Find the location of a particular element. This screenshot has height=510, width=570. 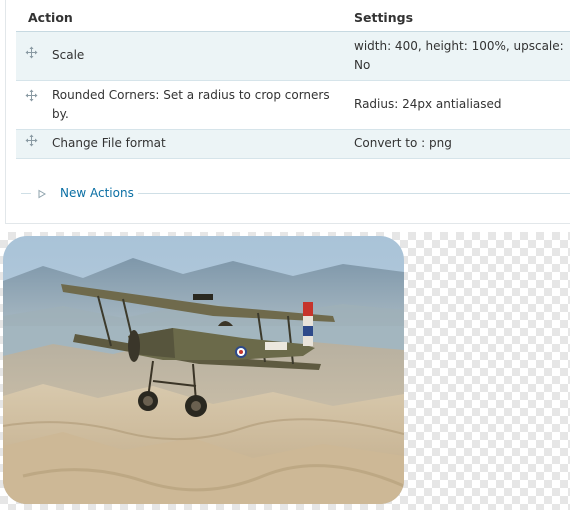

effect-name-scale: Scale is located at coordinates (197, 56).